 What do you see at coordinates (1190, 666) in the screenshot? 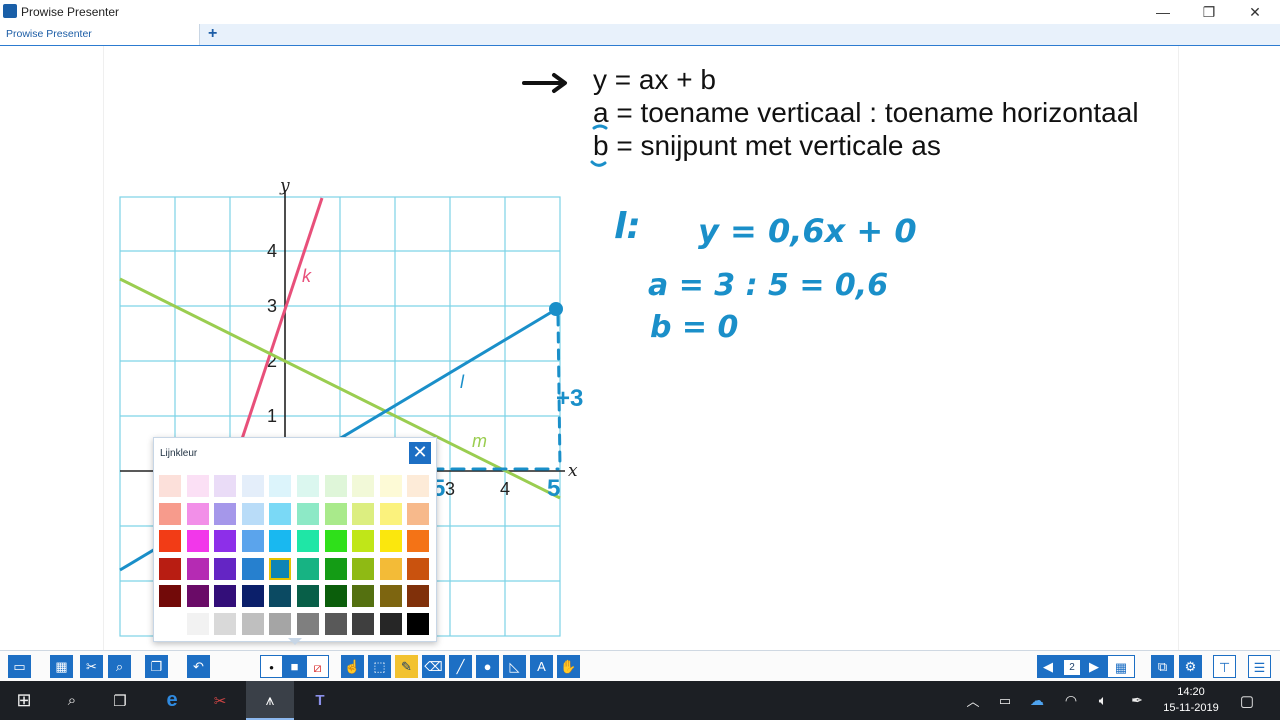
I see `settings-icon: ⚙` at bounding box center [1190, 666].